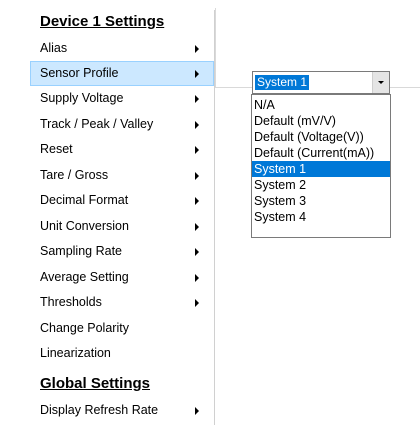  I want to click on menu-item-label: Alias, so click(54, 48).